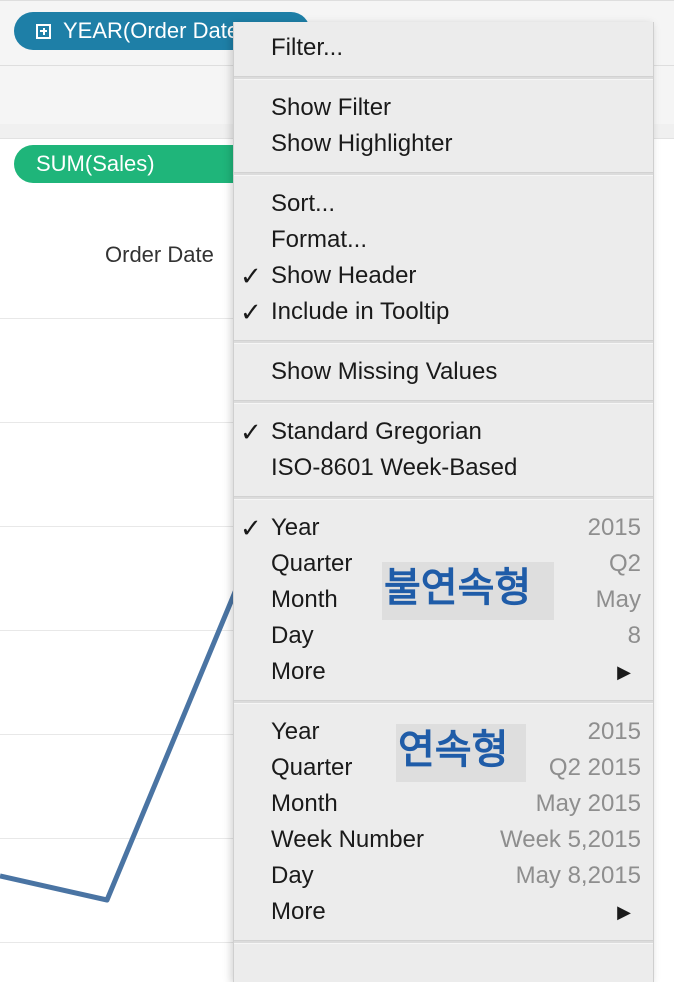 The width and height of the screenshot is (674, 982). I want to click on menu-item-label: Show Header, so click(344, 275).